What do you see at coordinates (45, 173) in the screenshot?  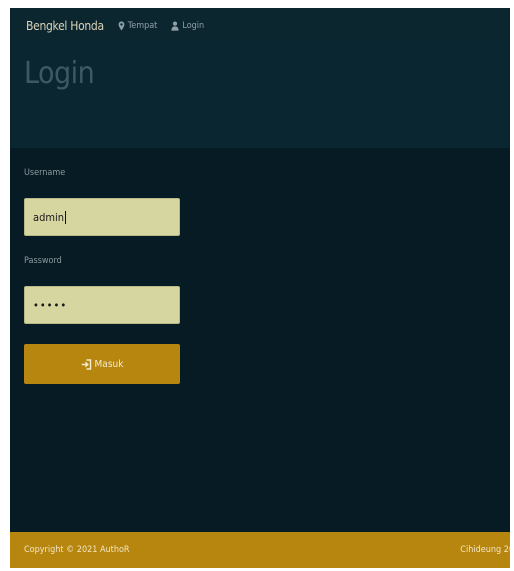 I see `username-label: Username` at bounding box center [45, 173].